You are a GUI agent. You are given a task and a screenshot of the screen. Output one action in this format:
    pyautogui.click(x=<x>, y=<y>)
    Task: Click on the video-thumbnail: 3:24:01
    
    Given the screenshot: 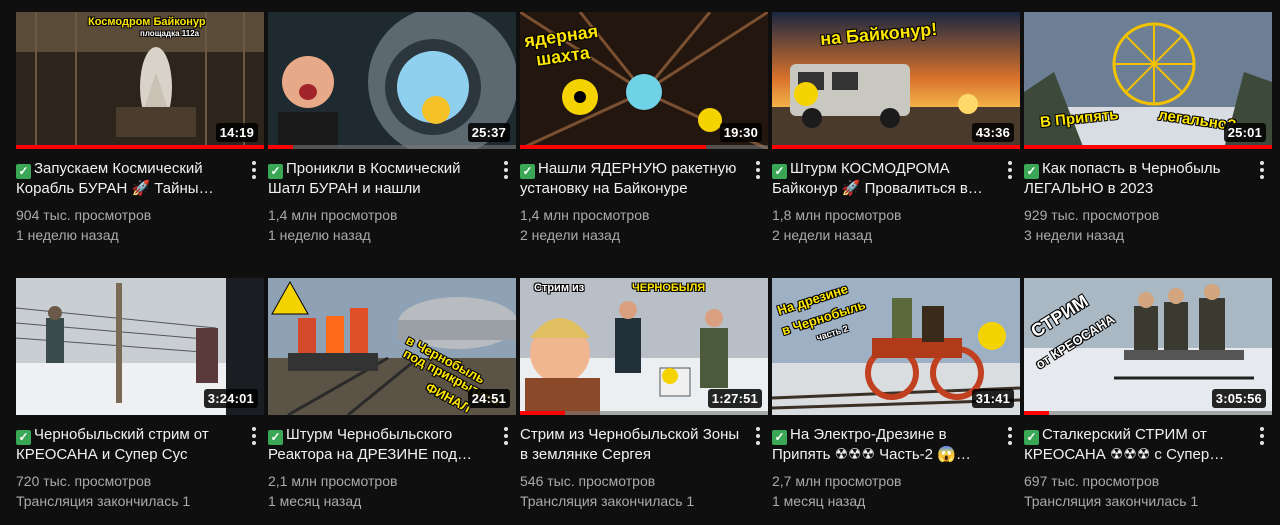 What is the action you would take?
    pyautogui.click(x=140, y=346)
    